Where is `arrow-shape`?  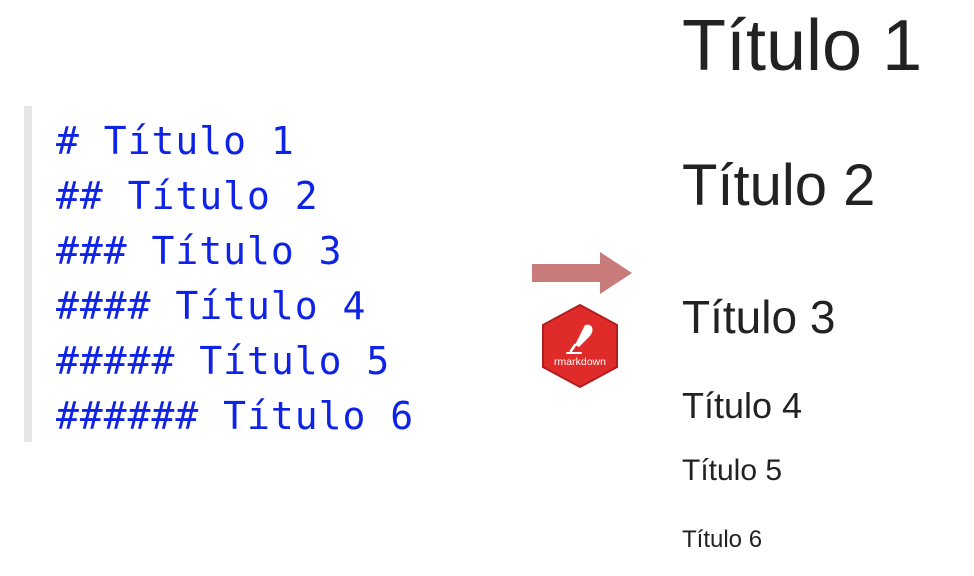 arrow-shape is located at coordinates (582, 273).